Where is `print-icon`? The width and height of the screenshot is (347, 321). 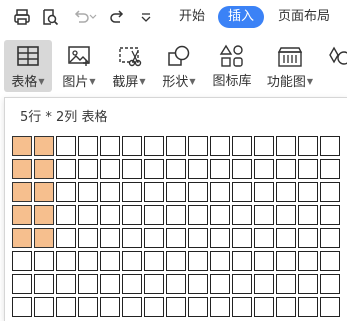
print-icon is located at coordinates (22, 17).